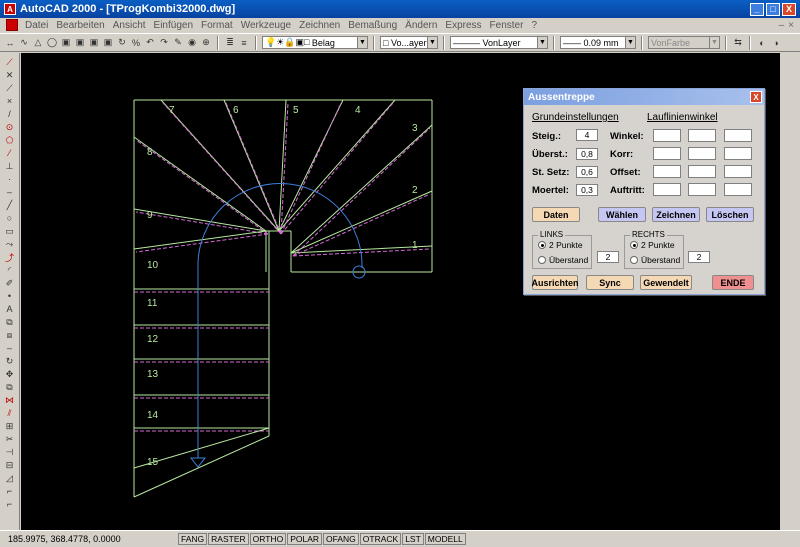  What do you see at coordinates (94, 43) in the screenshot?
I see `block3-icon: ▣` at bounding box center [94, 43].